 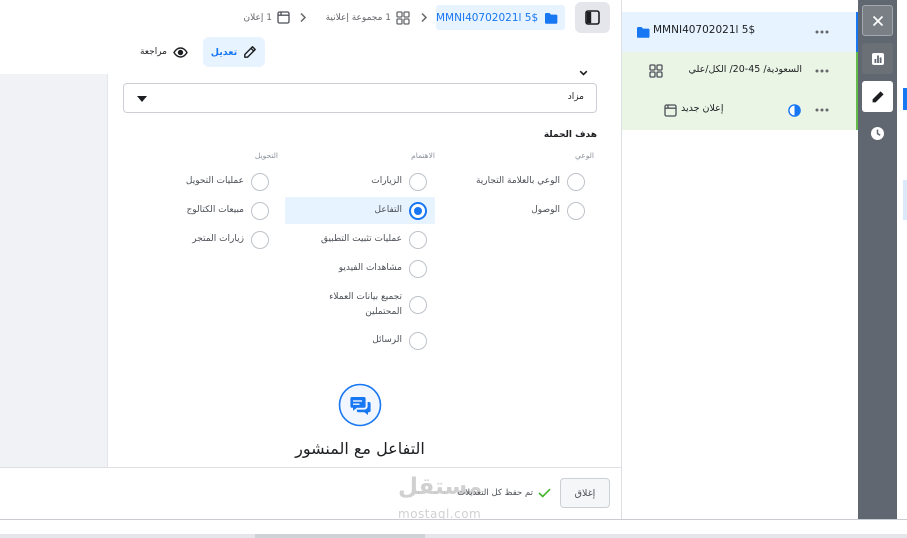 I want to click on objective-column-consideration-header: الاهتمام, so click(x=423, y=155).